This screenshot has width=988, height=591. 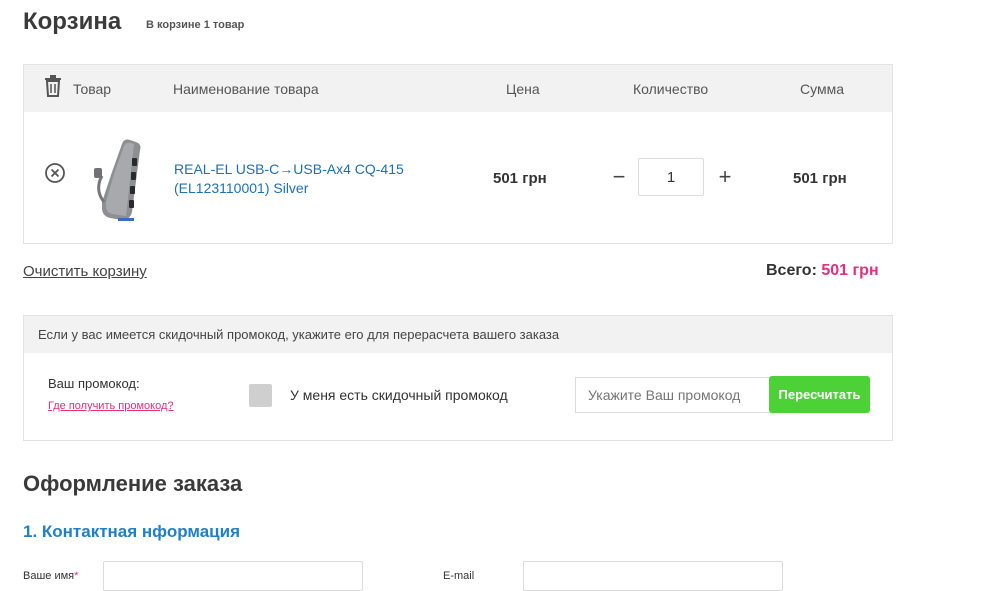 What do you see at coordinates (671, 177) in the screenshot?
I see `quantity-input: 1` at bounding box center [671, 177].